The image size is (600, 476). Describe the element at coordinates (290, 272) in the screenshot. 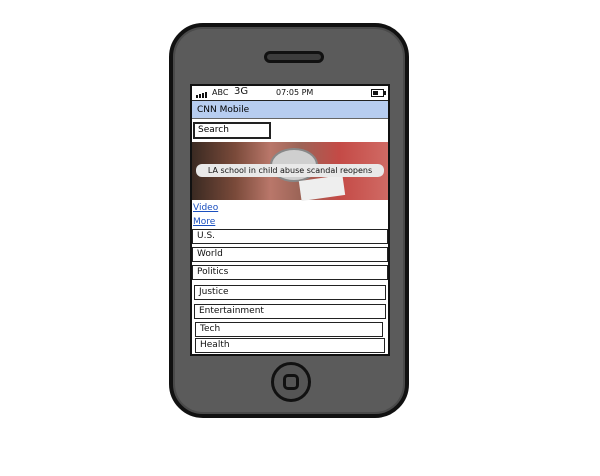

I see `category-politics: Politics` at that location.